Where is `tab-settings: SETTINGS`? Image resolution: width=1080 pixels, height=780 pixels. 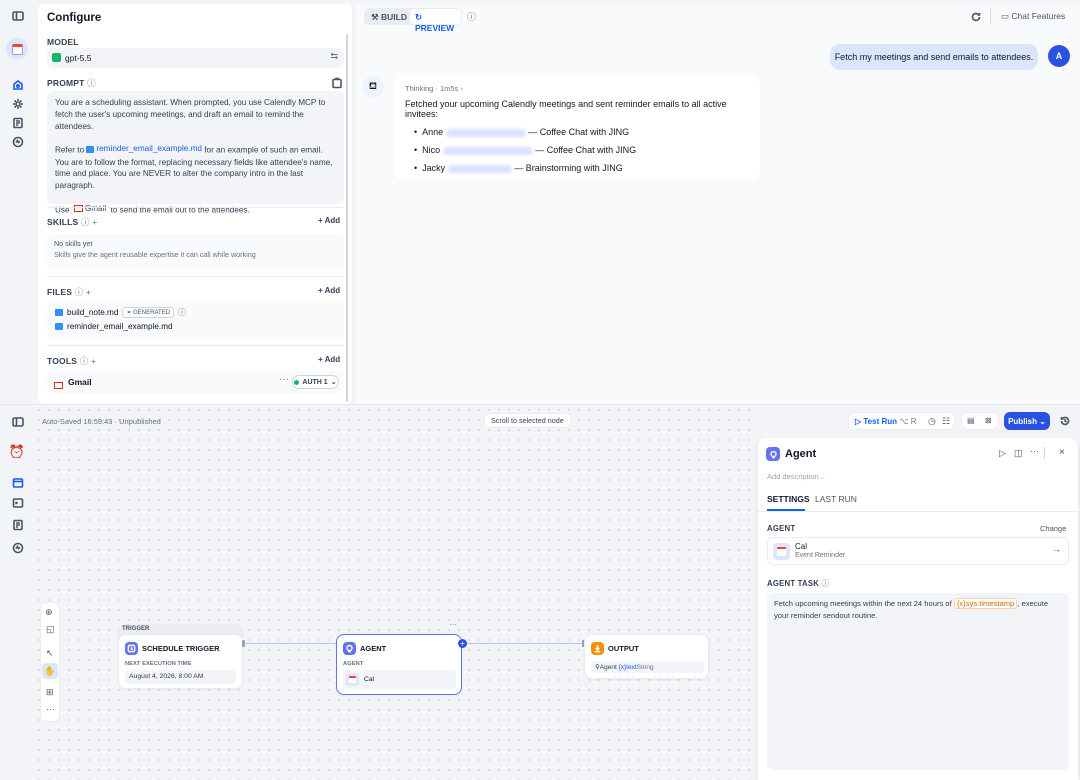
tab-settings: SETTINGS is located at coordinates (788, 499).